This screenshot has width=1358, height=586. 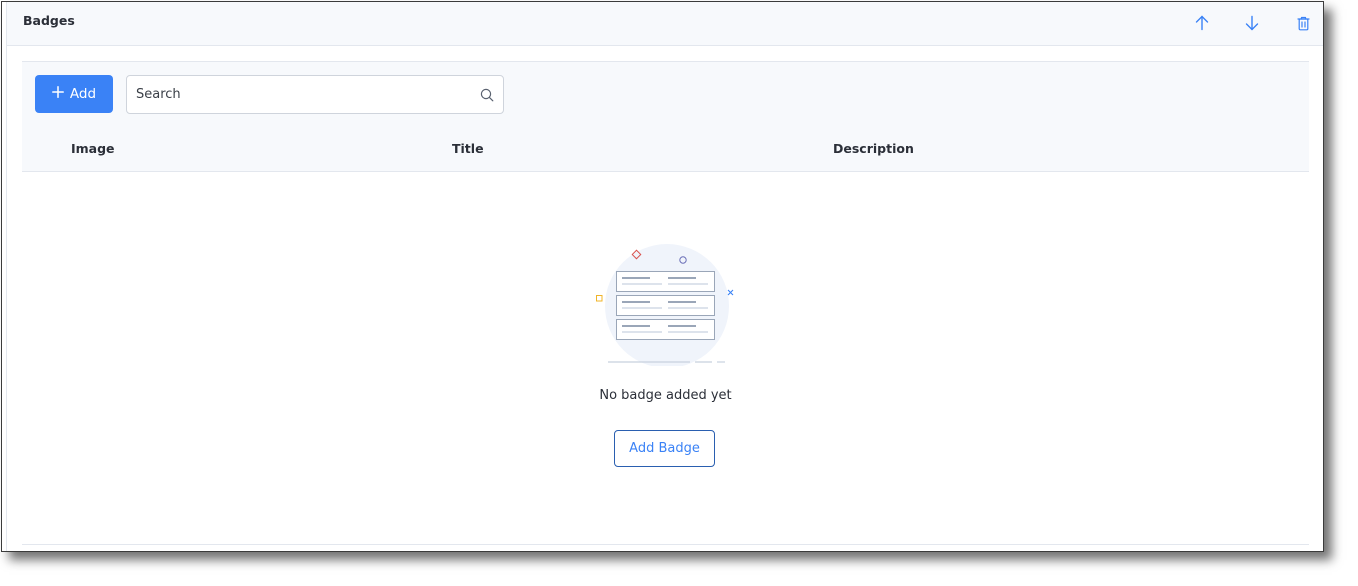 I want to click on empty-list-illustration-icon, so click(x=667, y=307).